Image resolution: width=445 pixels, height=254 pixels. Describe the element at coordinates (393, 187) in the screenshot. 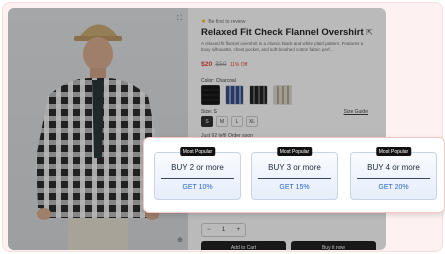

I see `tier-get-label: GET 20%` at that location.